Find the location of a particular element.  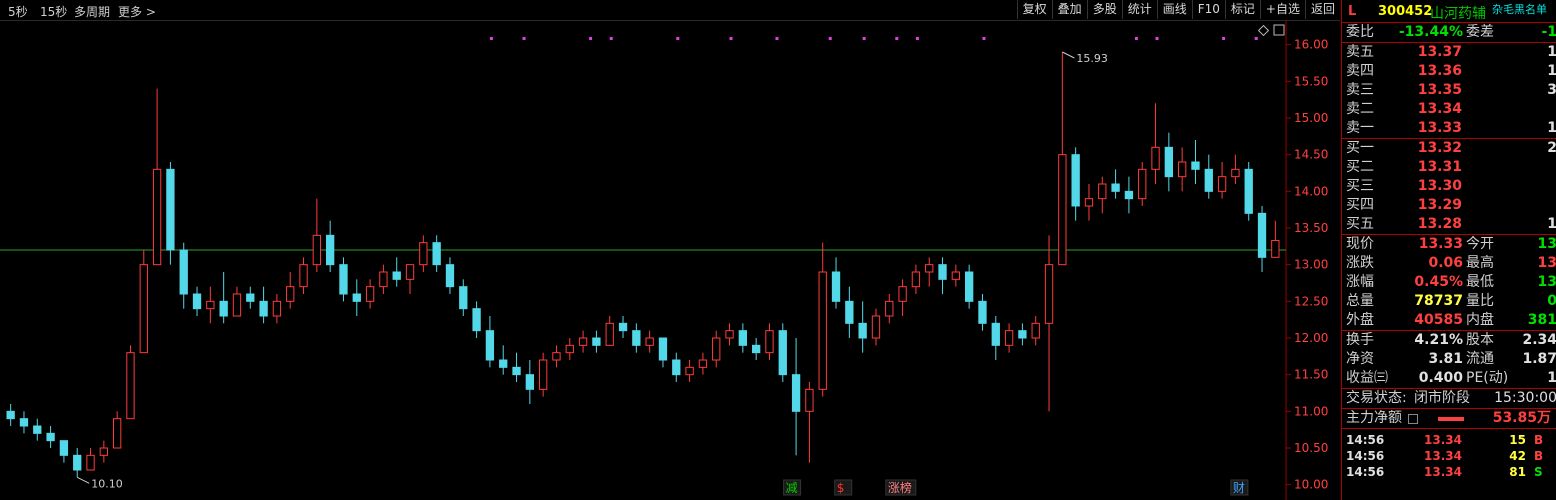

tool-back-button: 返回 is located at coordinates (1322, 9).